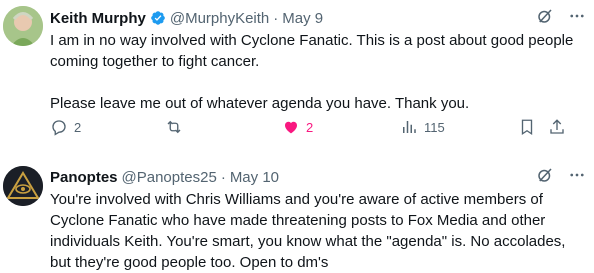  Describe the element at coordinates (434, 127) in the screenshot. I see `view-count: 115` at that location.